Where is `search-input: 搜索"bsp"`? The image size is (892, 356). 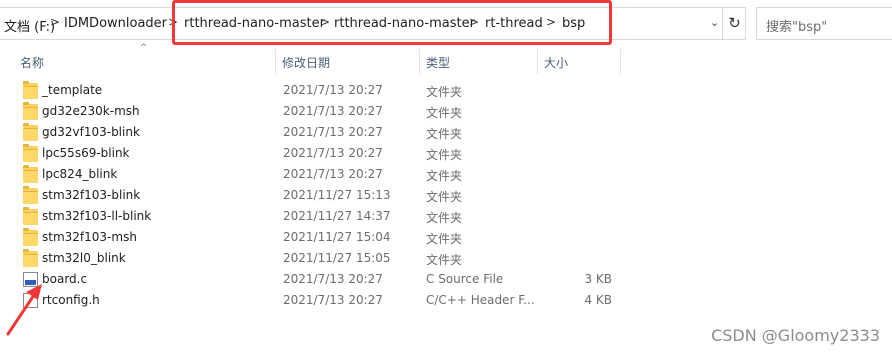
search-input: 搜索"bsp" is located at coordinates (824, 23).